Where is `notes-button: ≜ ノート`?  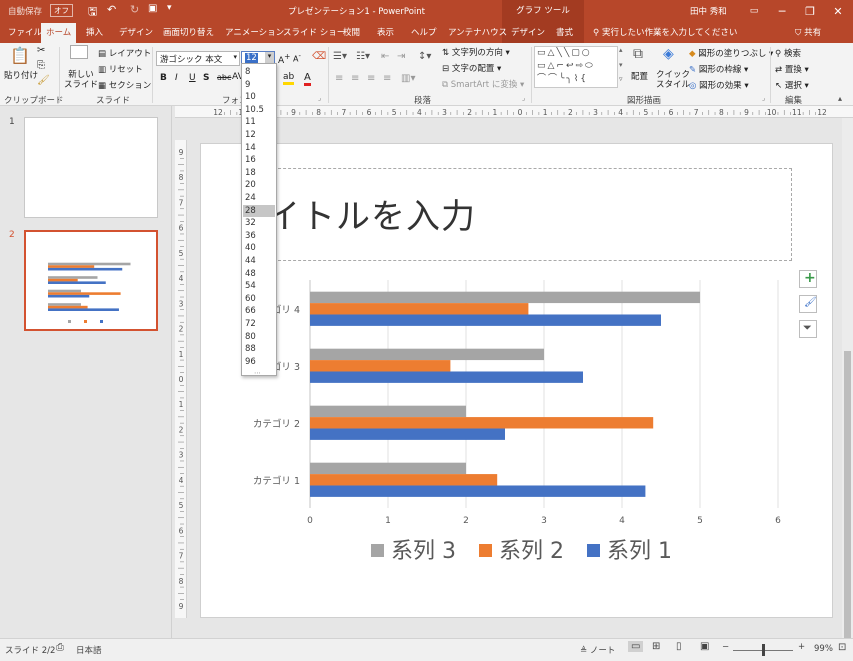 notes-button: ≜ ノート is located at coordinates (597, 650).